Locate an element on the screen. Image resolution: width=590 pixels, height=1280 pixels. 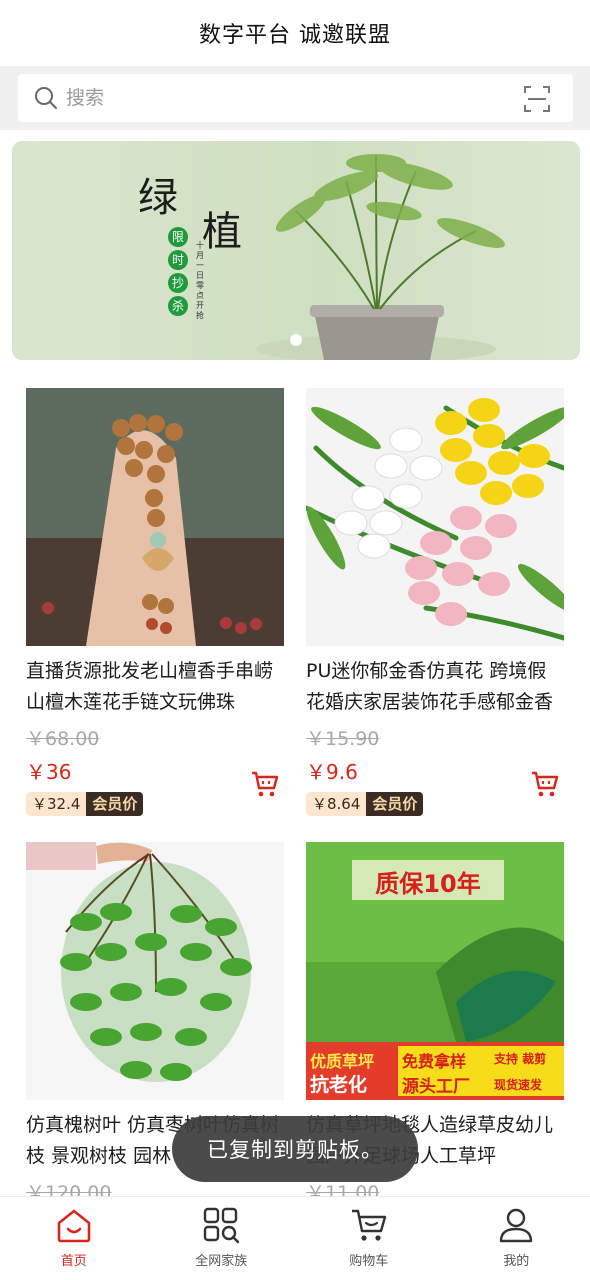
leaf-branch-image is located at coordinates (155, 971).